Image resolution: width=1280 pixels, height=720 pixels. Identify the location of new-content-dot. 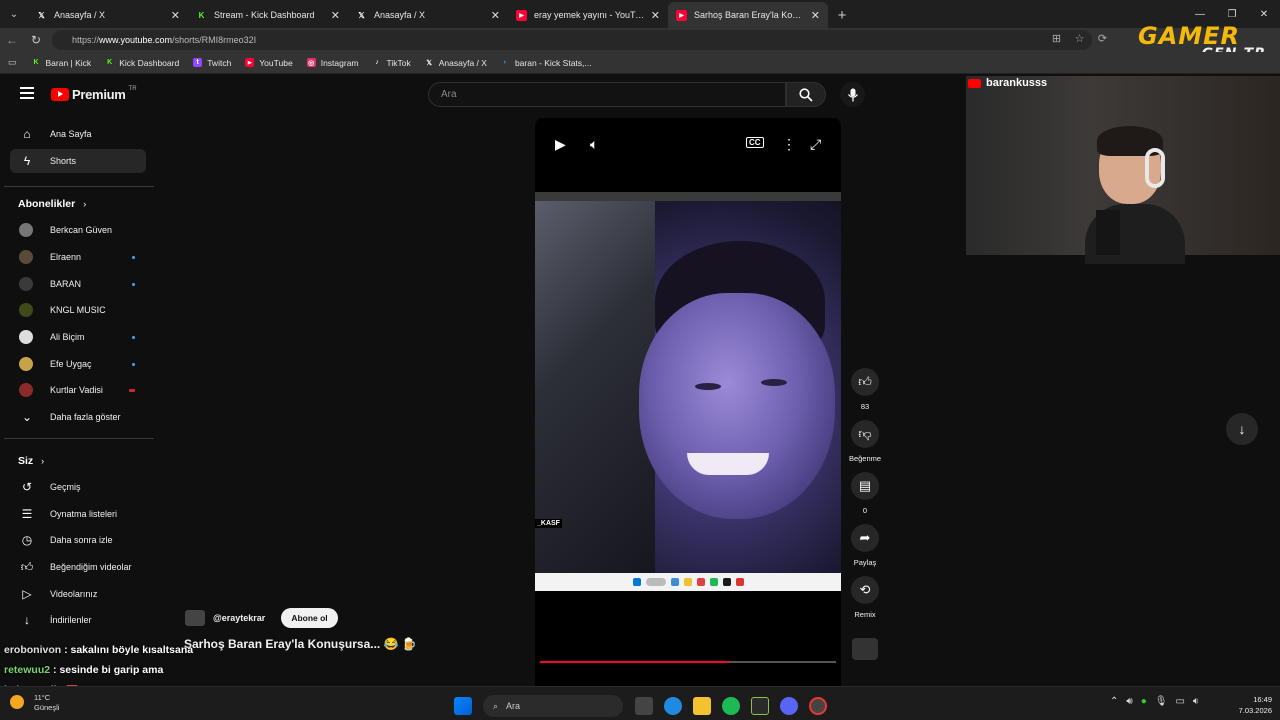
(133, 284).